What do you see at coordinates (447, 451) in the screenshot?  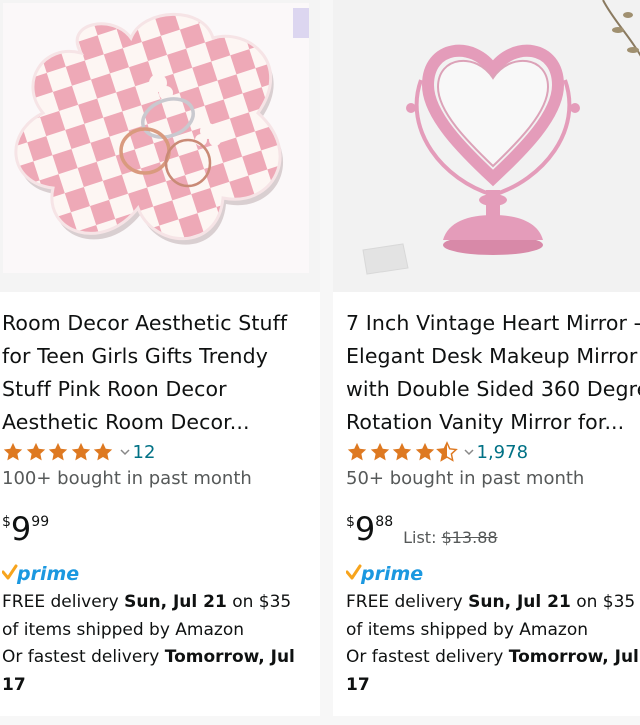 I see `star-half-icon` at bounding box center [447, 451].